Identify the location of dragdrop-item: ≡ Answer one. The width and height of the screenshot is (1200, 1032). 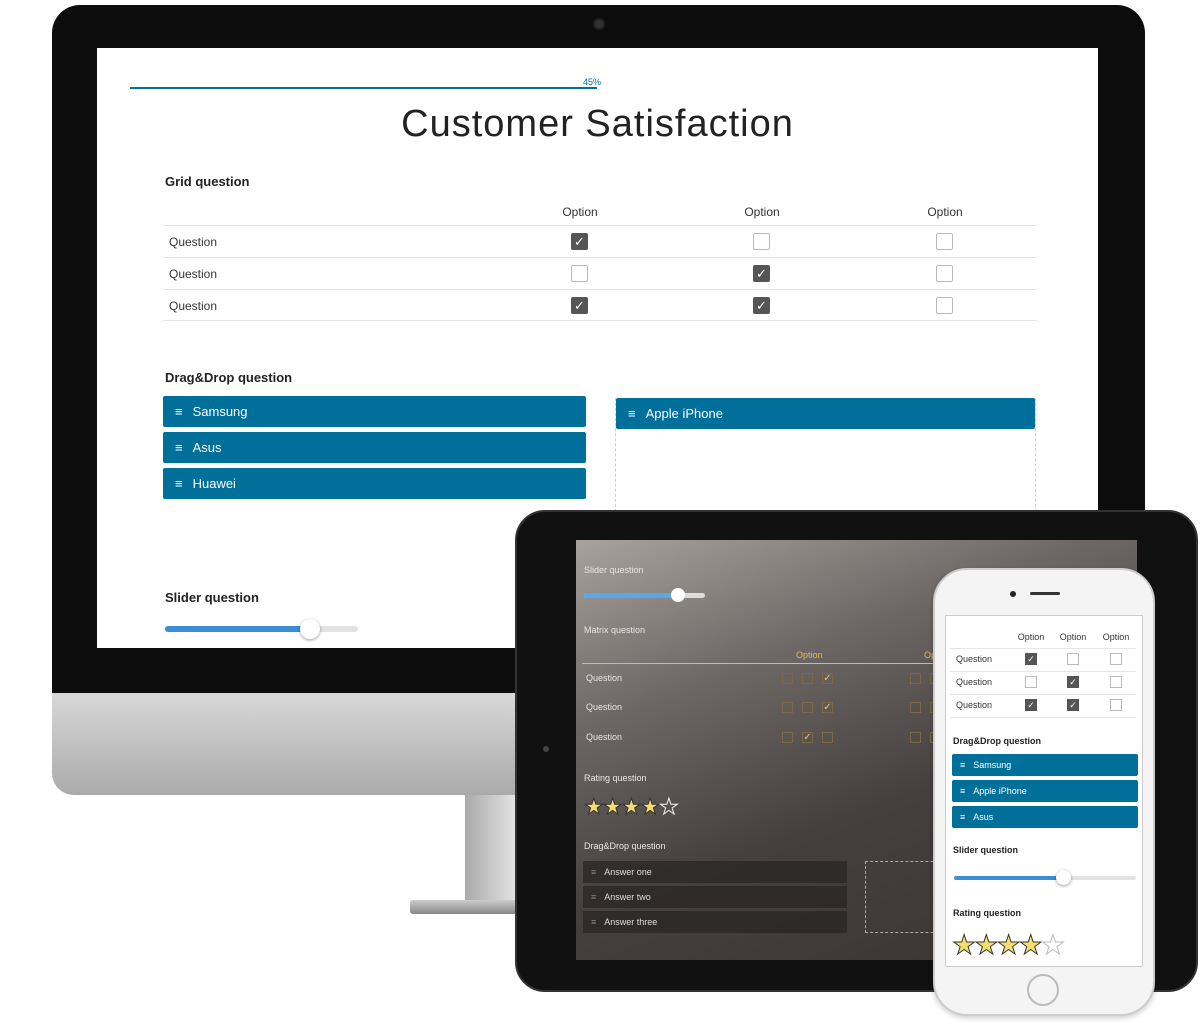
(715, 872).